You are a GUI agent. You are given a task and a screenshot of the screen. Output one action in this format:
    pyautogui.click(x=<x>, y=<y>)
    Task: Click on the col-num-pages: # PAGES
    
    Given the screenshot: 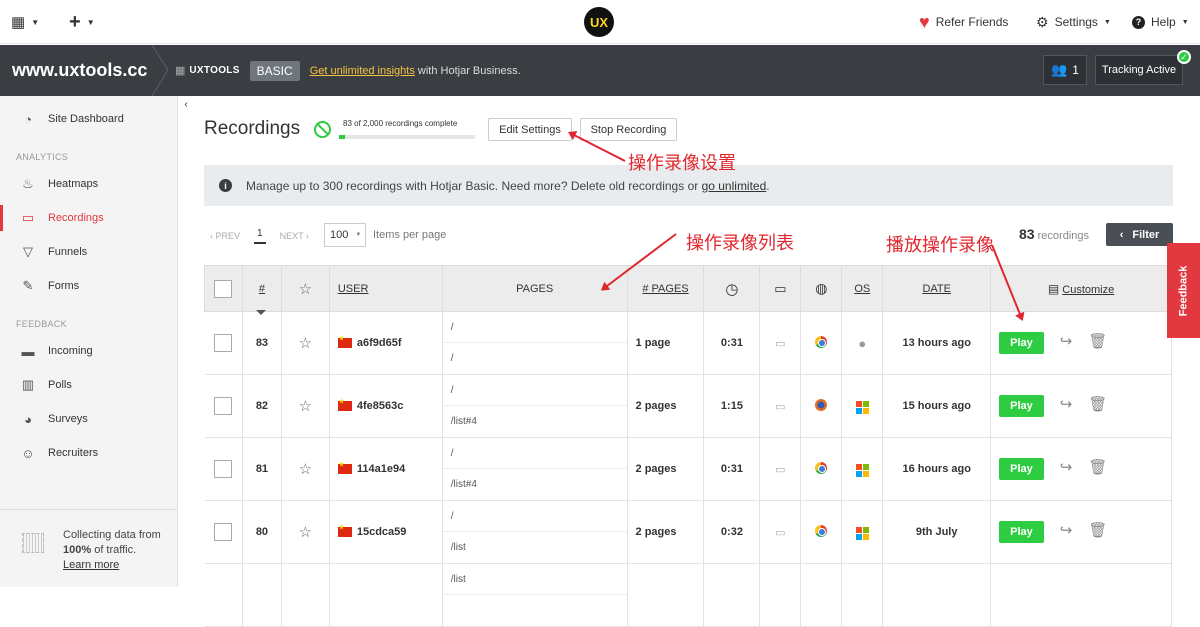 What is the action you would take?
    pyautogui.click(x=665, y=288)
    